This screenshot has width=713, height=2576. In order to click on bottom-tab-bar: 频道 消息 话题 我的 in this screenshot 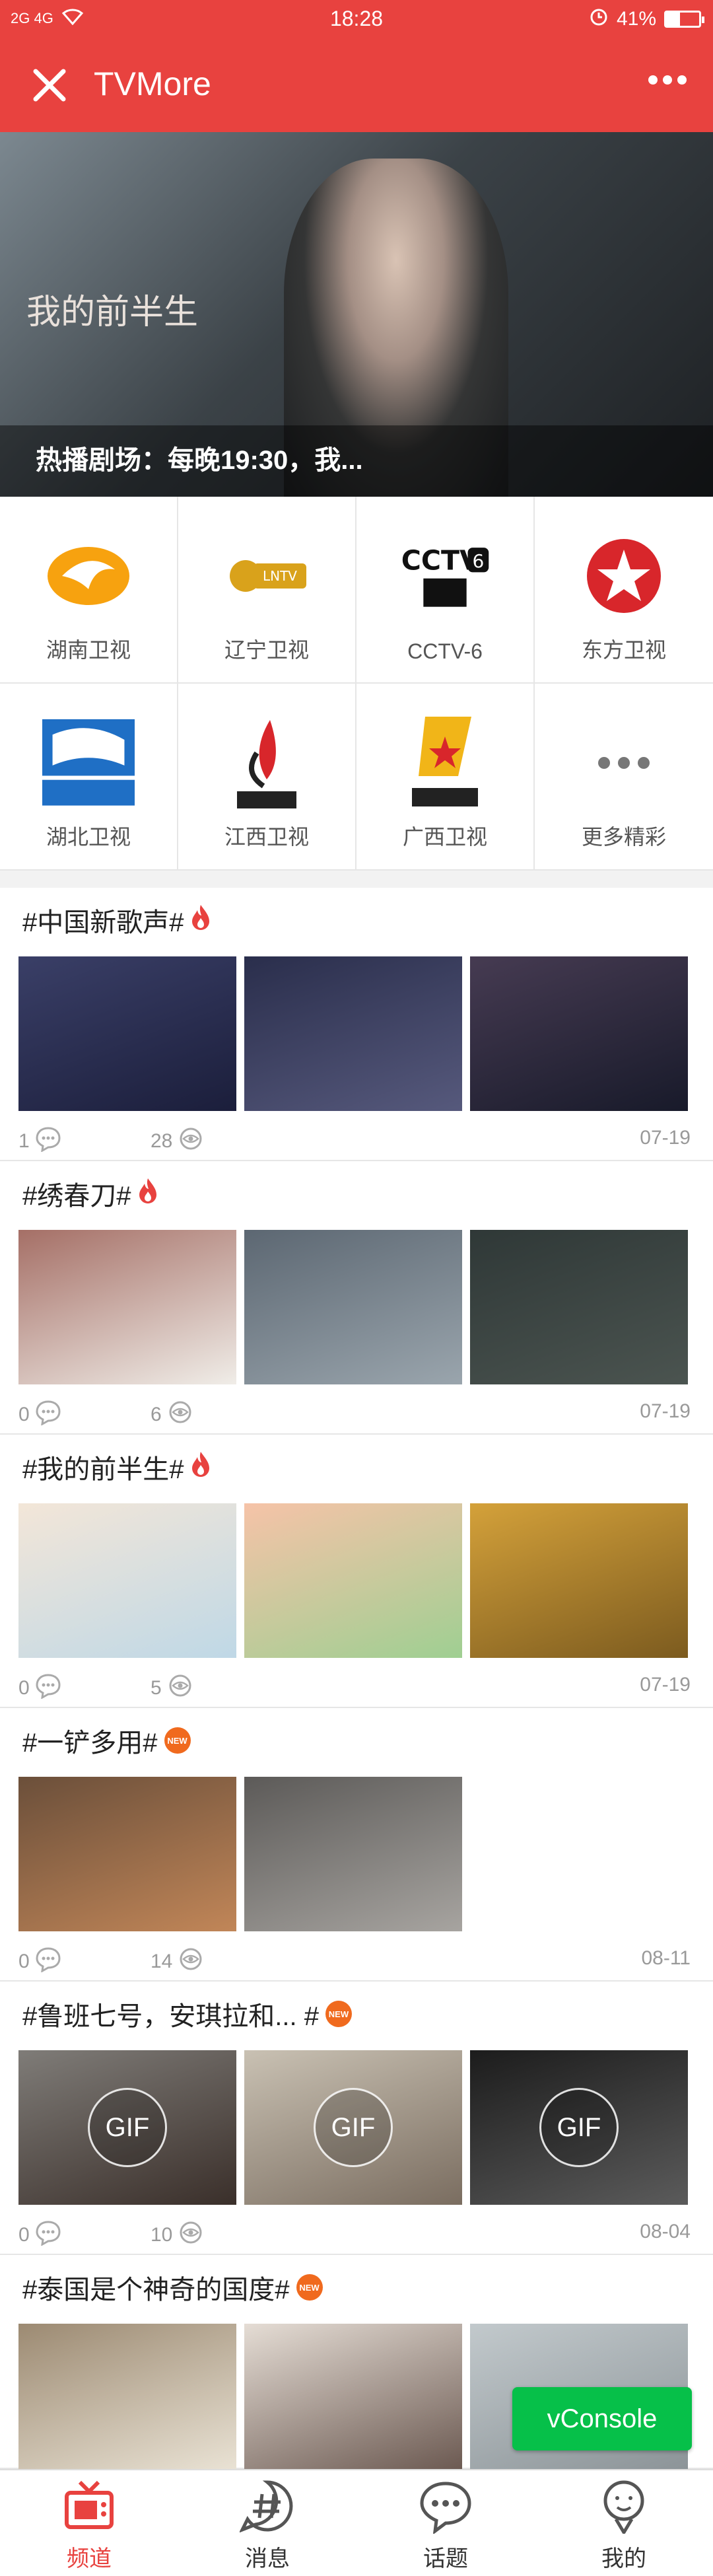, I will do `click(356, 2523)`.